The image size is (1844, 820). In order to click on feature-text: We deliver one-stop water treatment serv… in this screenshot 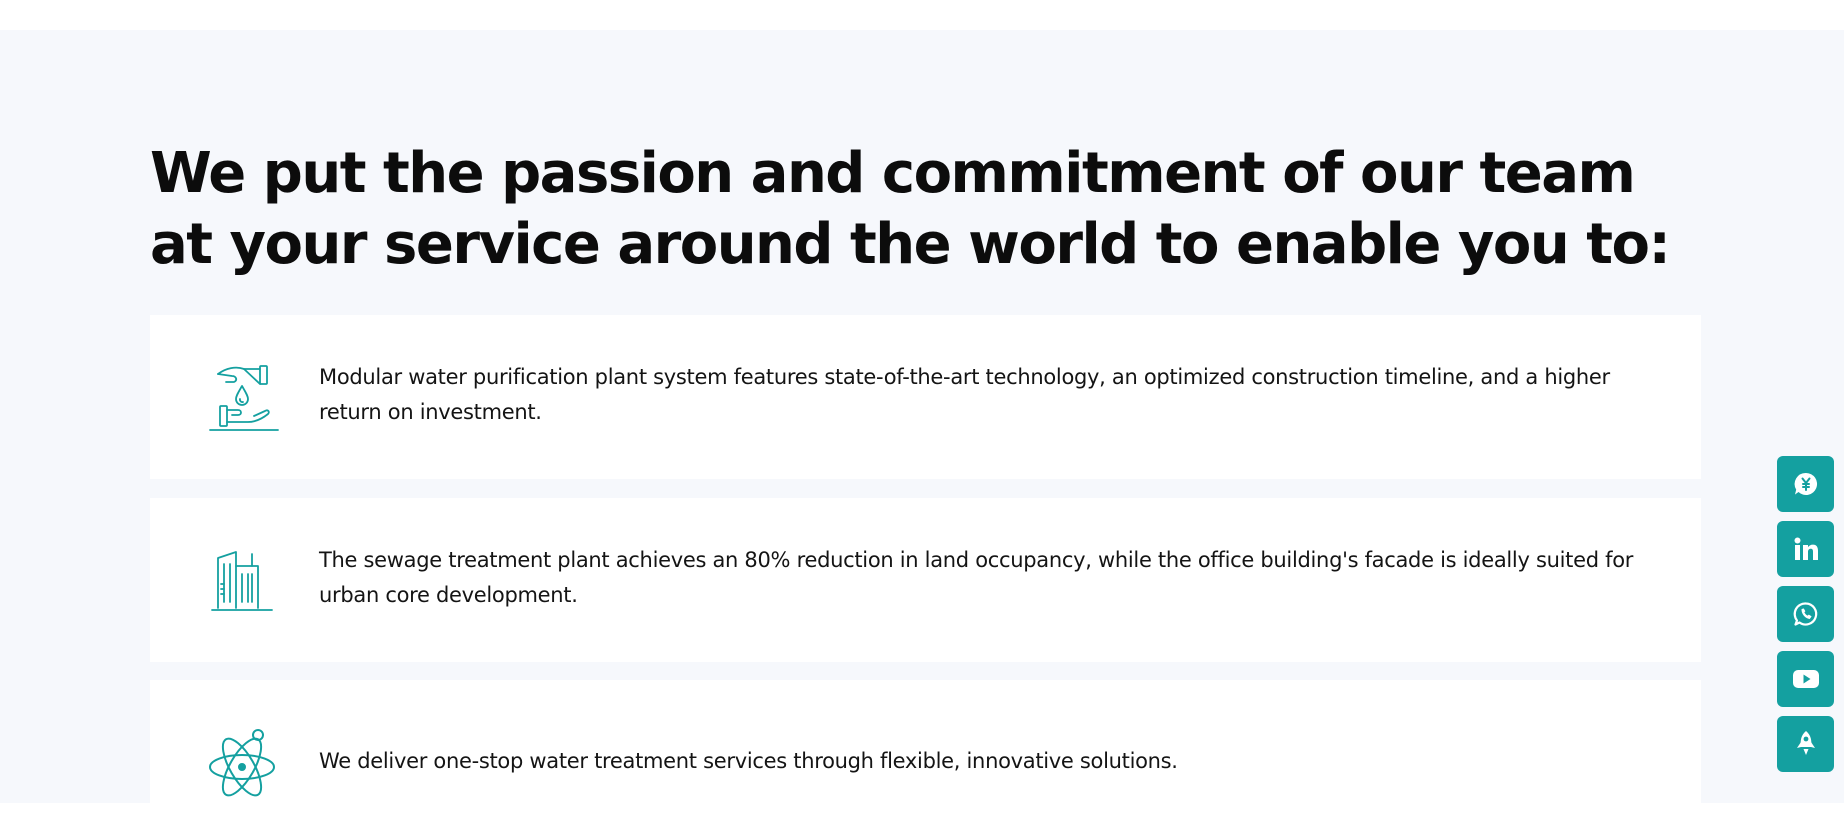, I will do `click(748, 761)`.